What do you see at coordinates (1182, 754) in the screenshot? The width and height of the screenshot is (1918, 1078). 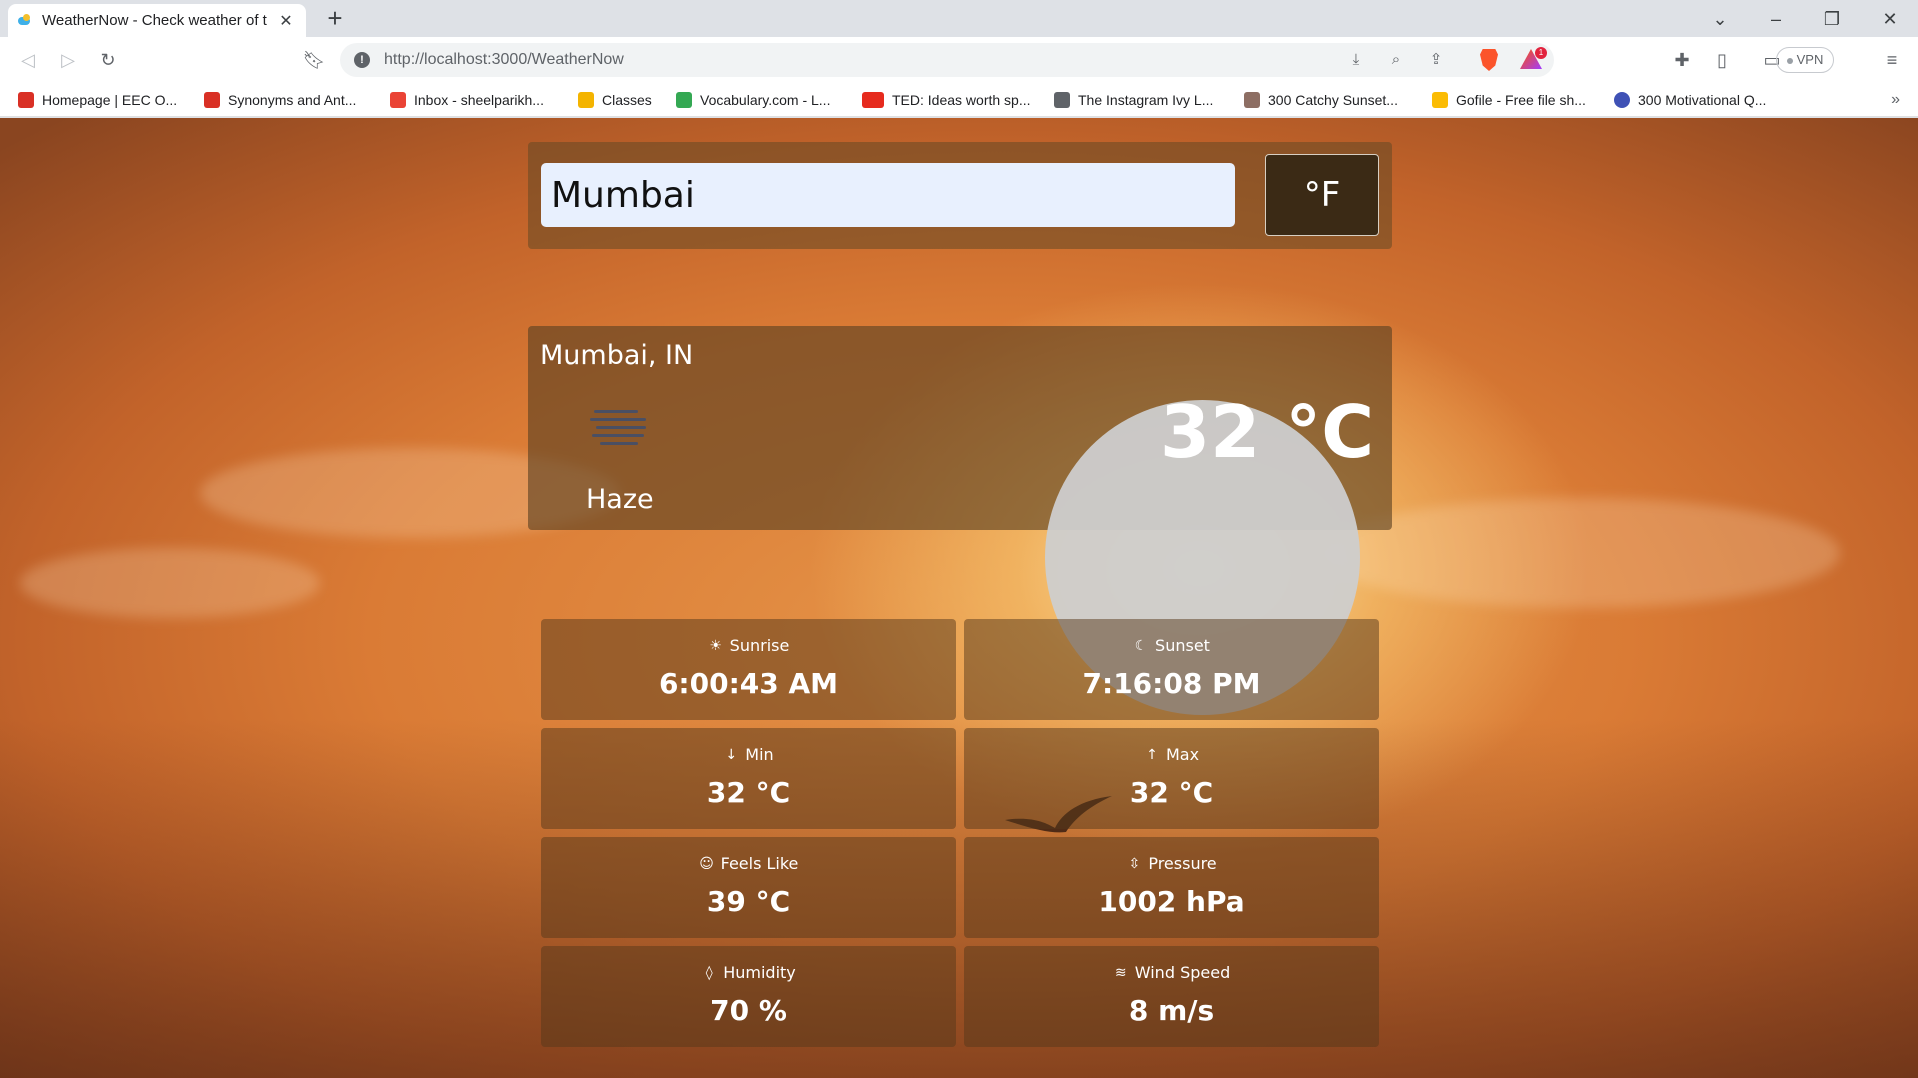 I see `stat-label: Max` at bounding box center [1182, 754].